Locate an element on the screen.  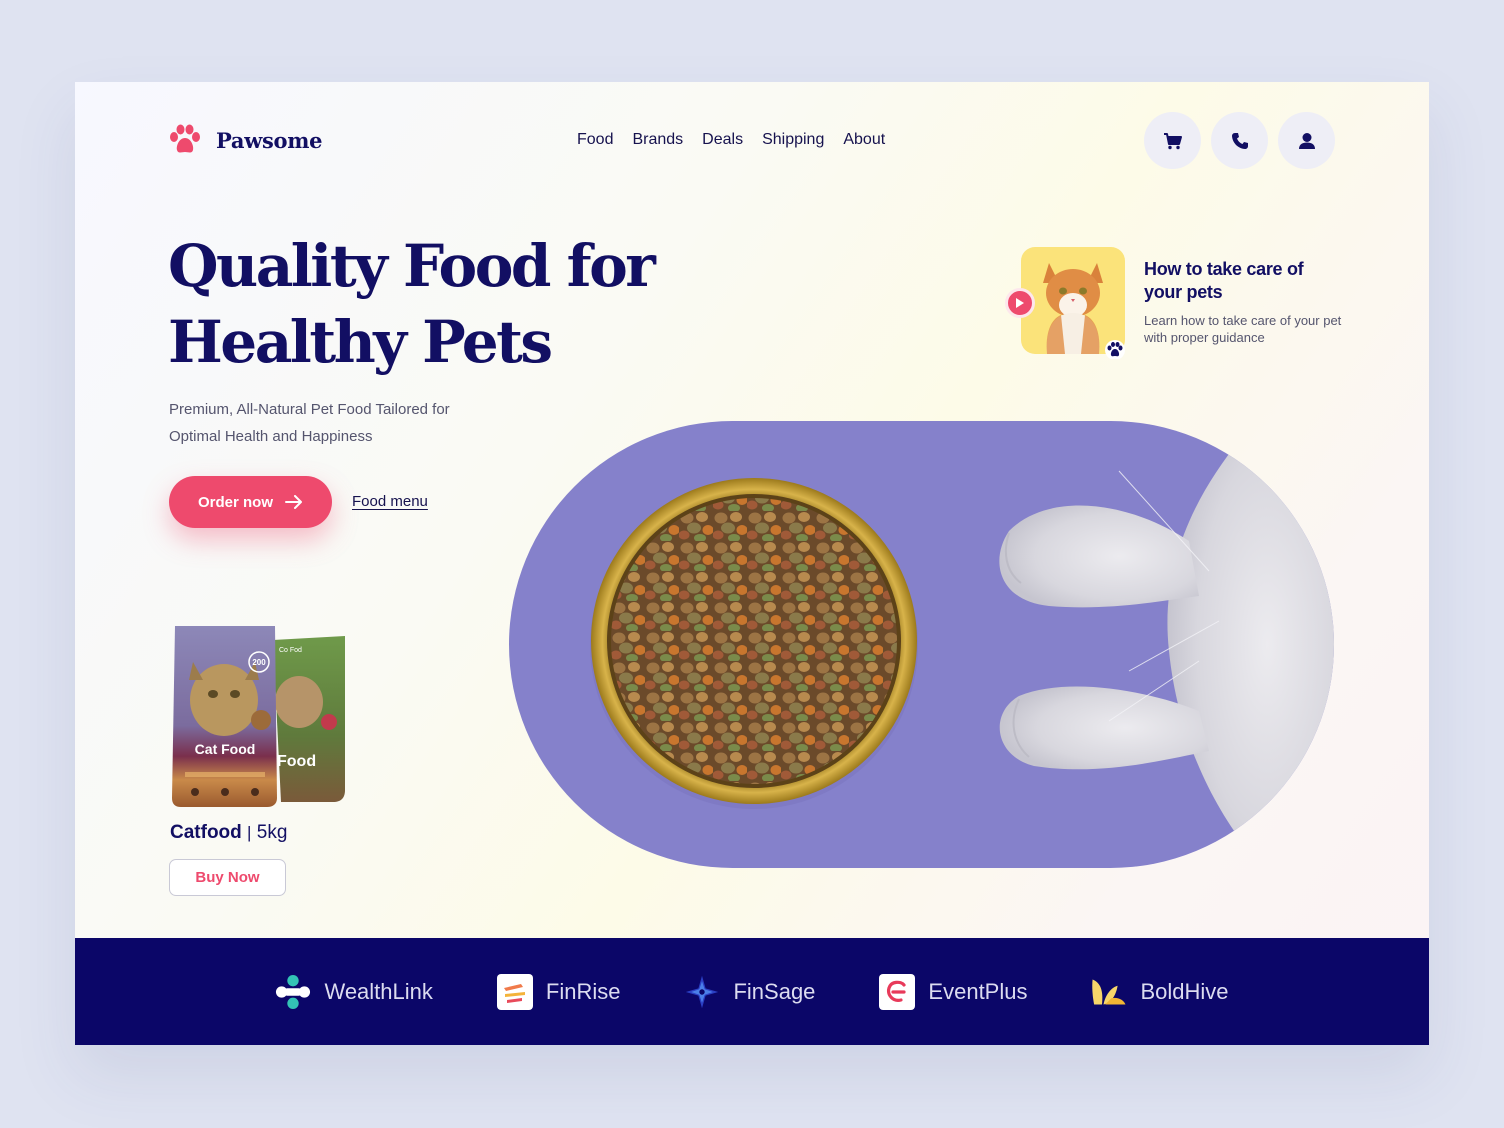
finsage-logo-icon is located at coordinates (702, 991).